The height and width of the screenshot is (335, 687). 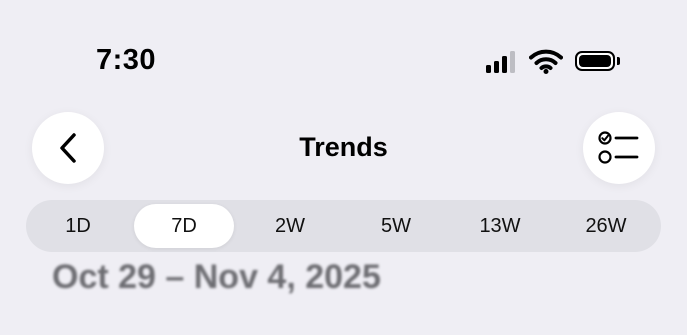 I want to click on options-button, so click(x=619, y=148).